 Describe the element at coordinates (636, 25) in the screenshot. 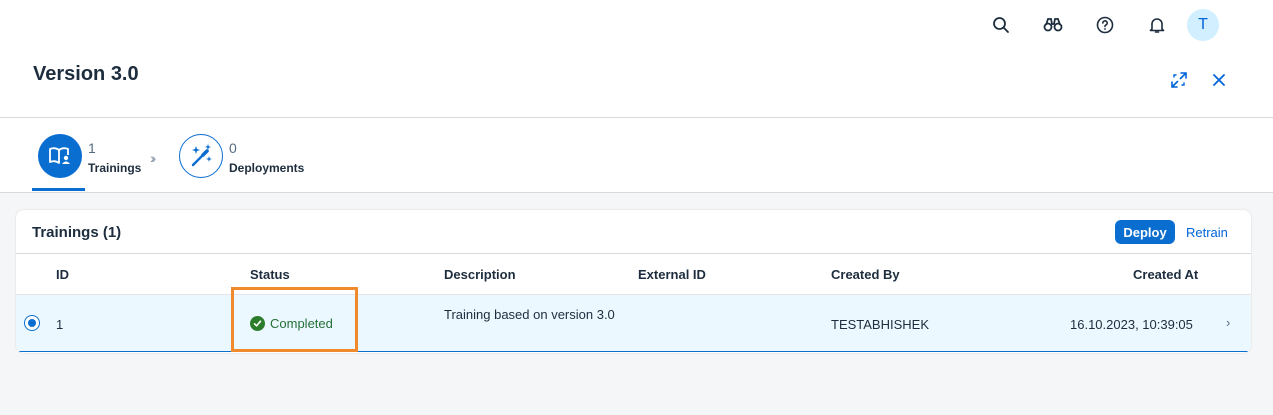

I see `shell-bar: T` at that location.